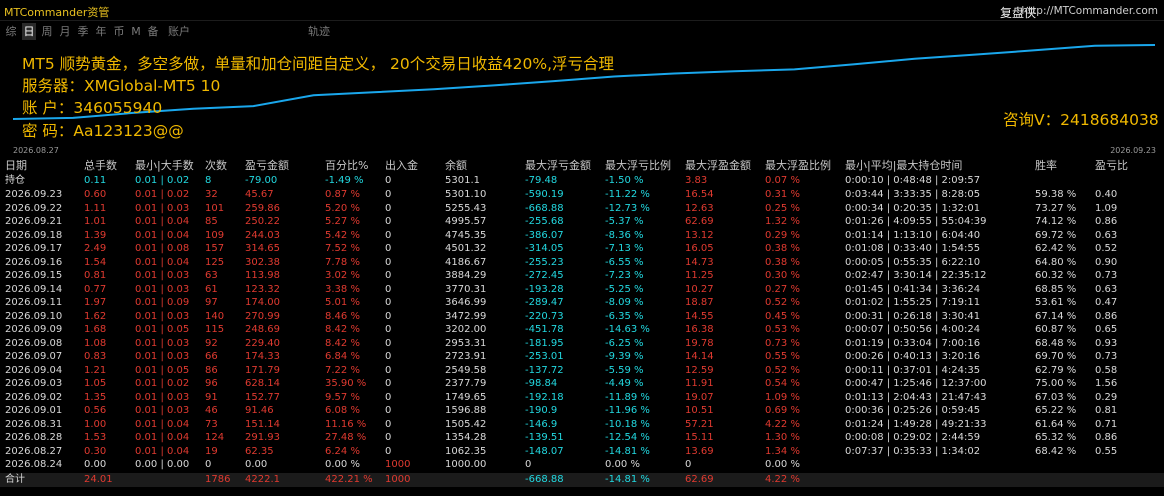 This screenshot has height=496, width=1164. What do you see at coordinates (95, 410) in the screenshot?
I see `table-cell: 0.56` at bounding box center [95, 410].